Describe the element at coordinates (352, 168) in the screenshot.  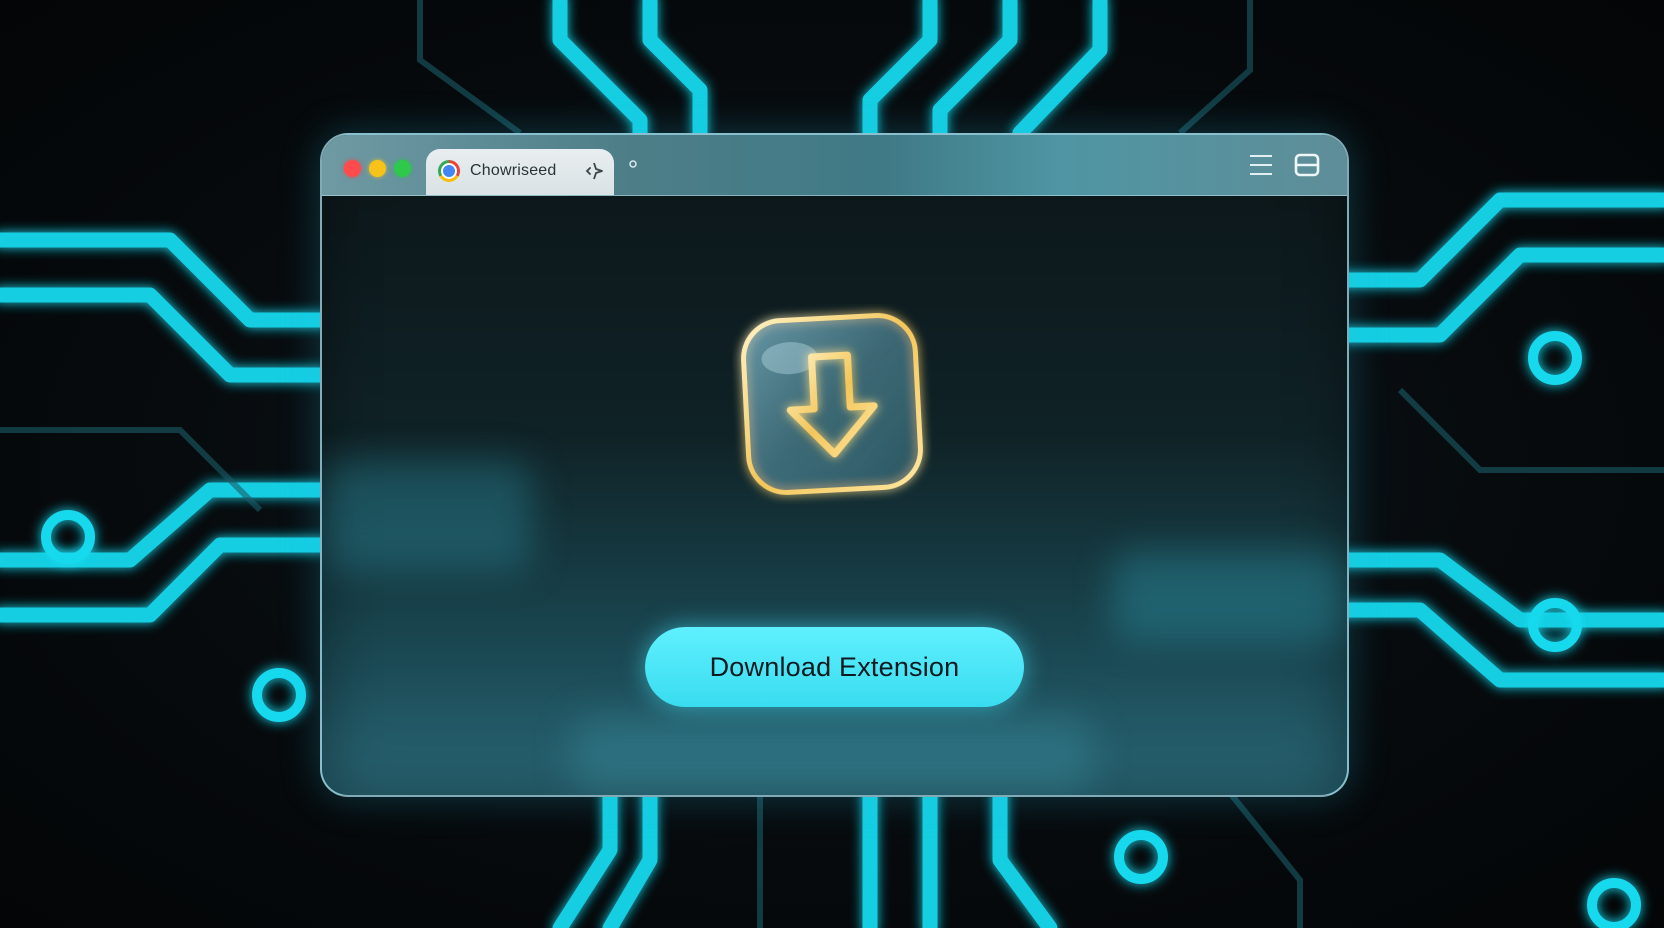
I see `close-window-button` at that location.